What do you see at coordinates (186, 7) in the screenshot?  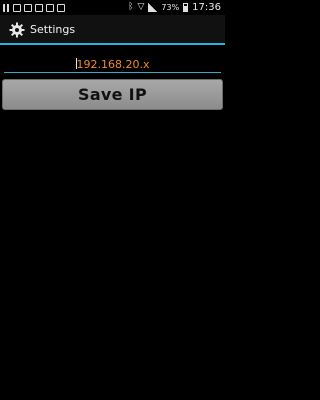 I see `battery-icon` at bounding box center [186, 7].